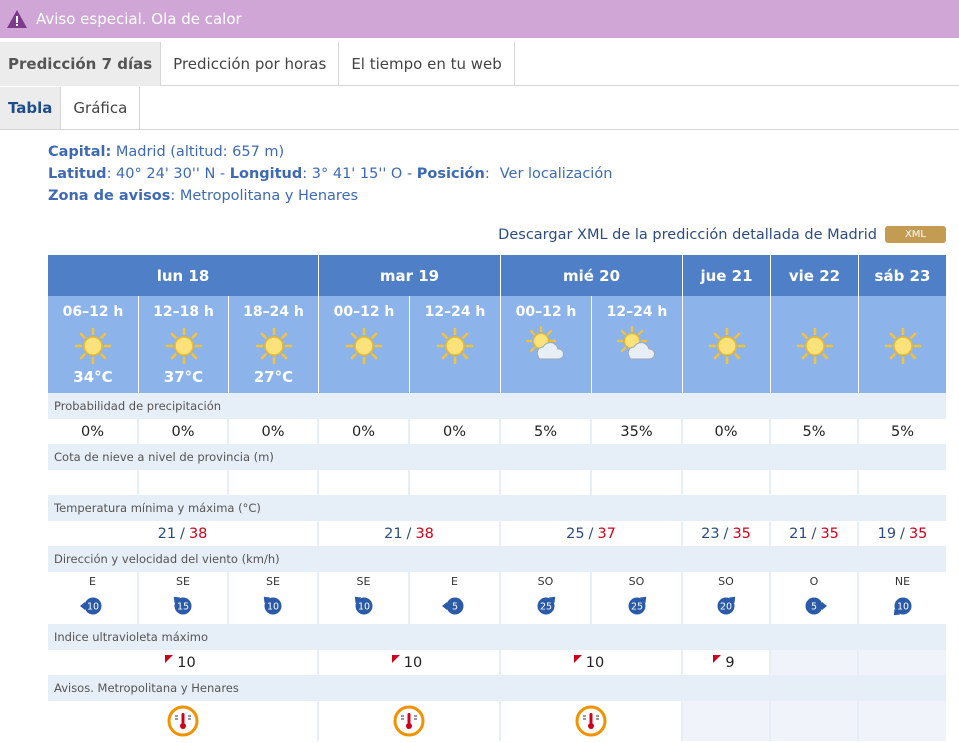  I want to click on tab-tiempo-en-tu-web: El tiempo en tu web, so click(427, 64).